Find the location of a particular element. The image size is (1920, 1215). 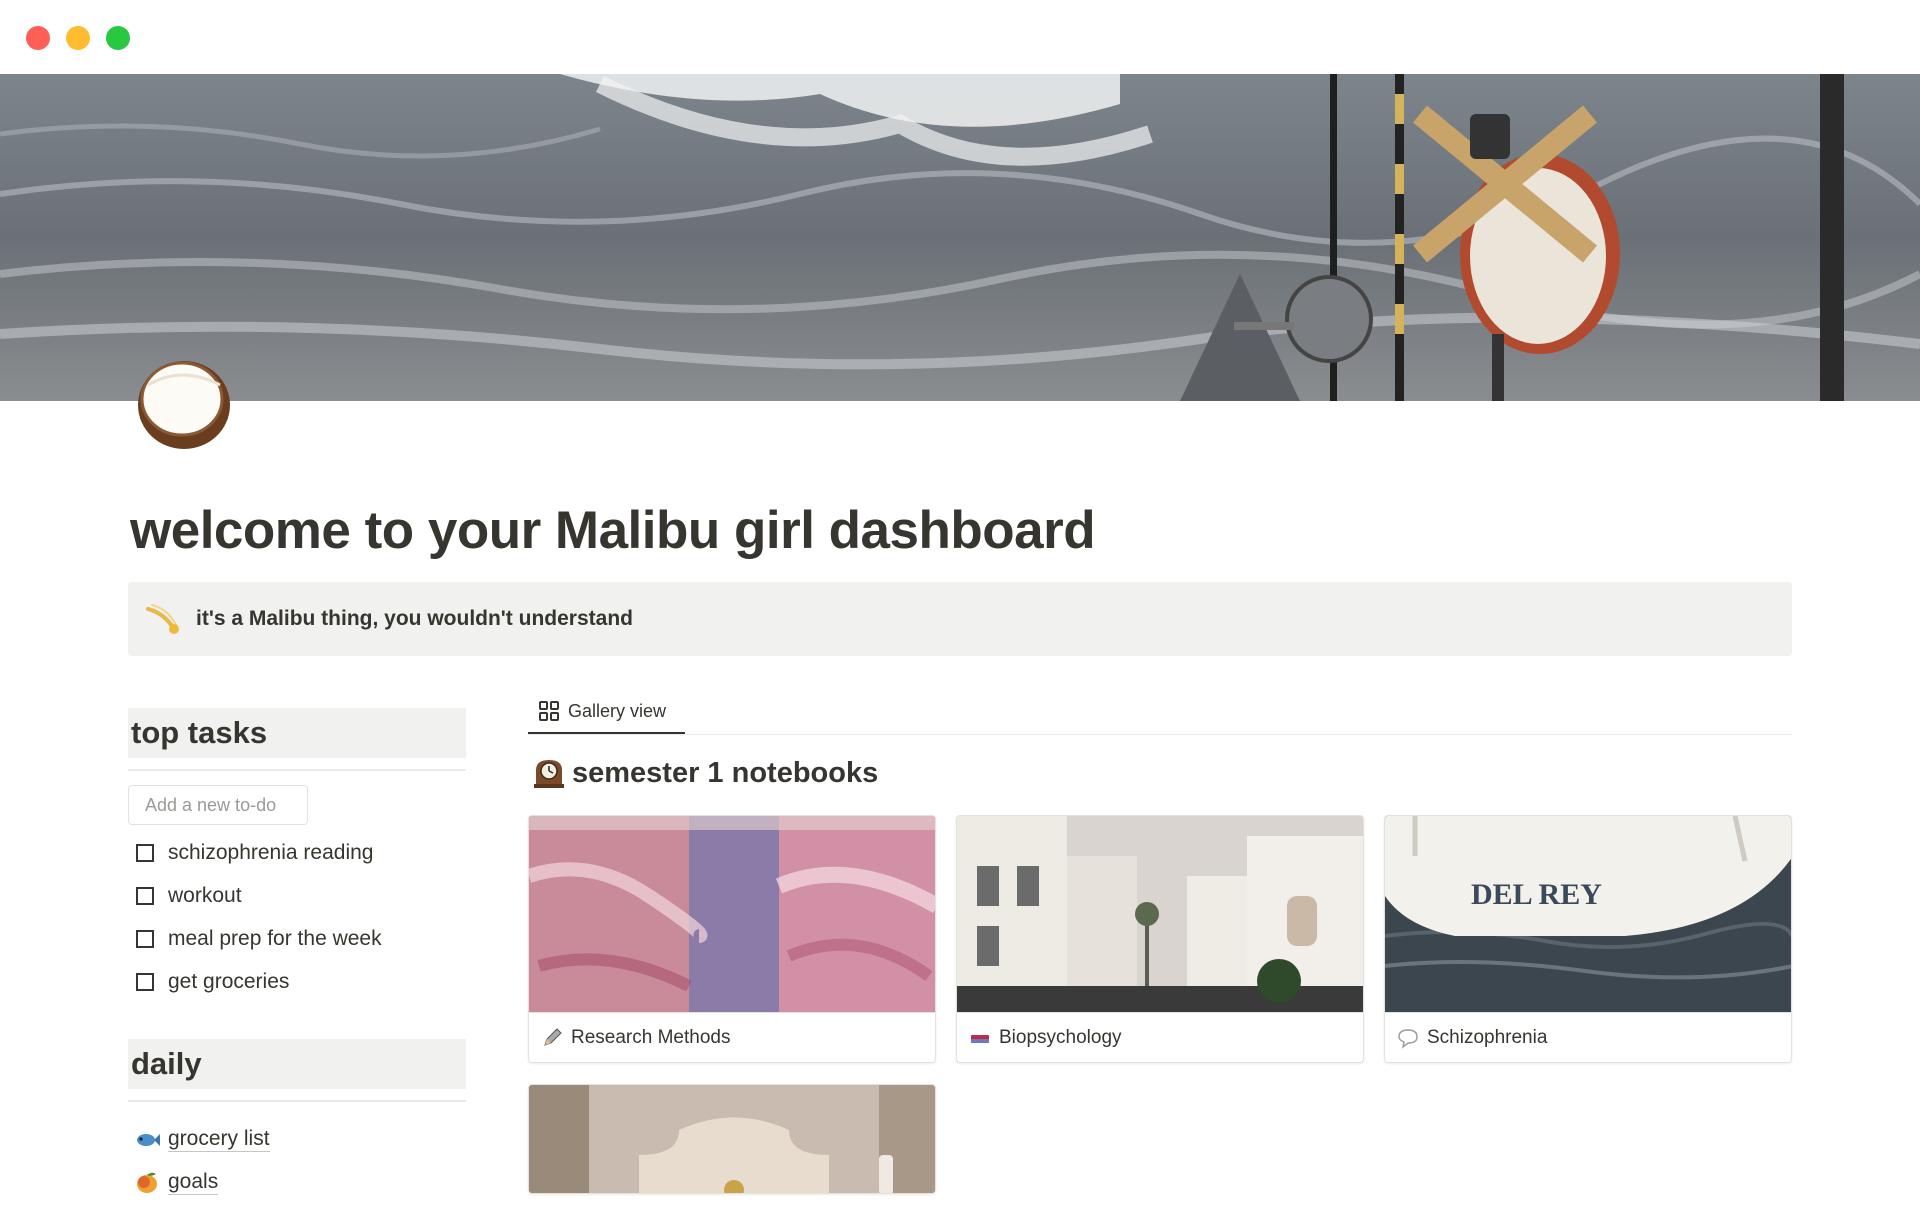

window-titlebar is located at coordinates (960, 37).